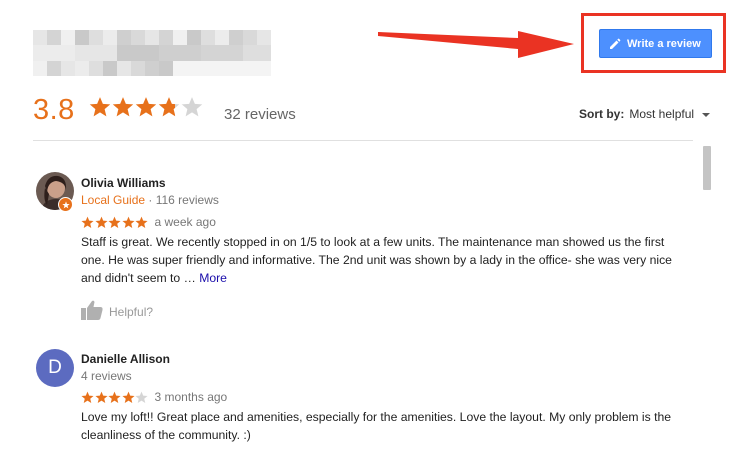 The image size is (747, 472). I want to click on business-name-redacted, so click(152, 53).